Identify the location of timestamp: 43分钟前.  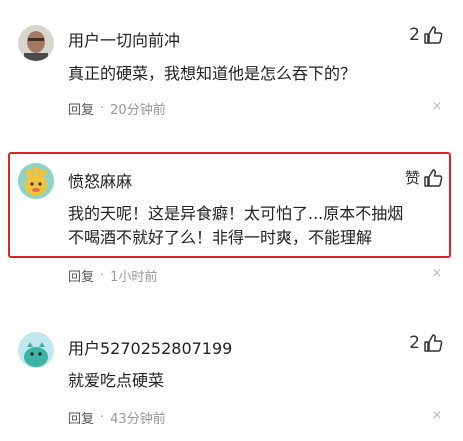
(138, 419).